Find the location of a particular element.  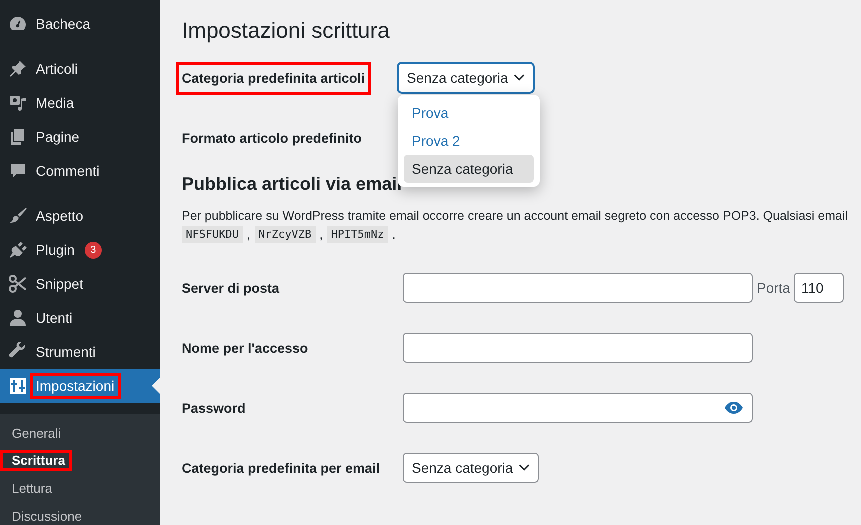

dropdown-option: Senza categoria is located at coordinates (469, 169).